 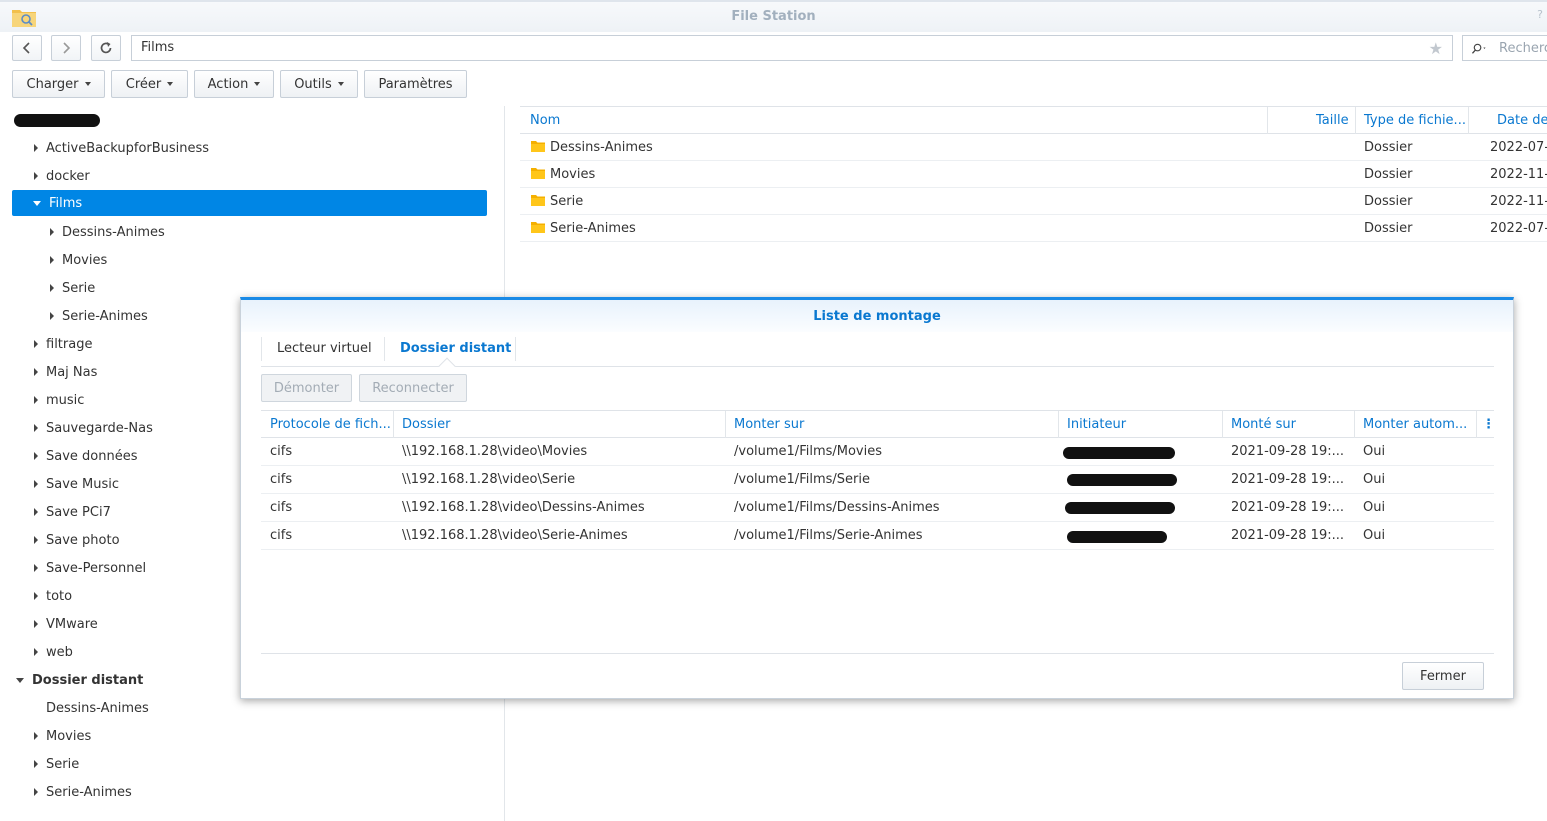 What do you see at coordinates (66, 624) in the screenshot?
I see `tree-item: VMware` at bounding box center [66, 624].